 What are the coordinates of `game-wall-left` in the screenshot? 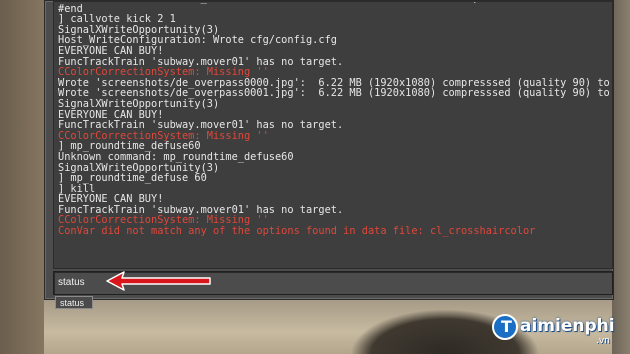 It's located at (22, 177).